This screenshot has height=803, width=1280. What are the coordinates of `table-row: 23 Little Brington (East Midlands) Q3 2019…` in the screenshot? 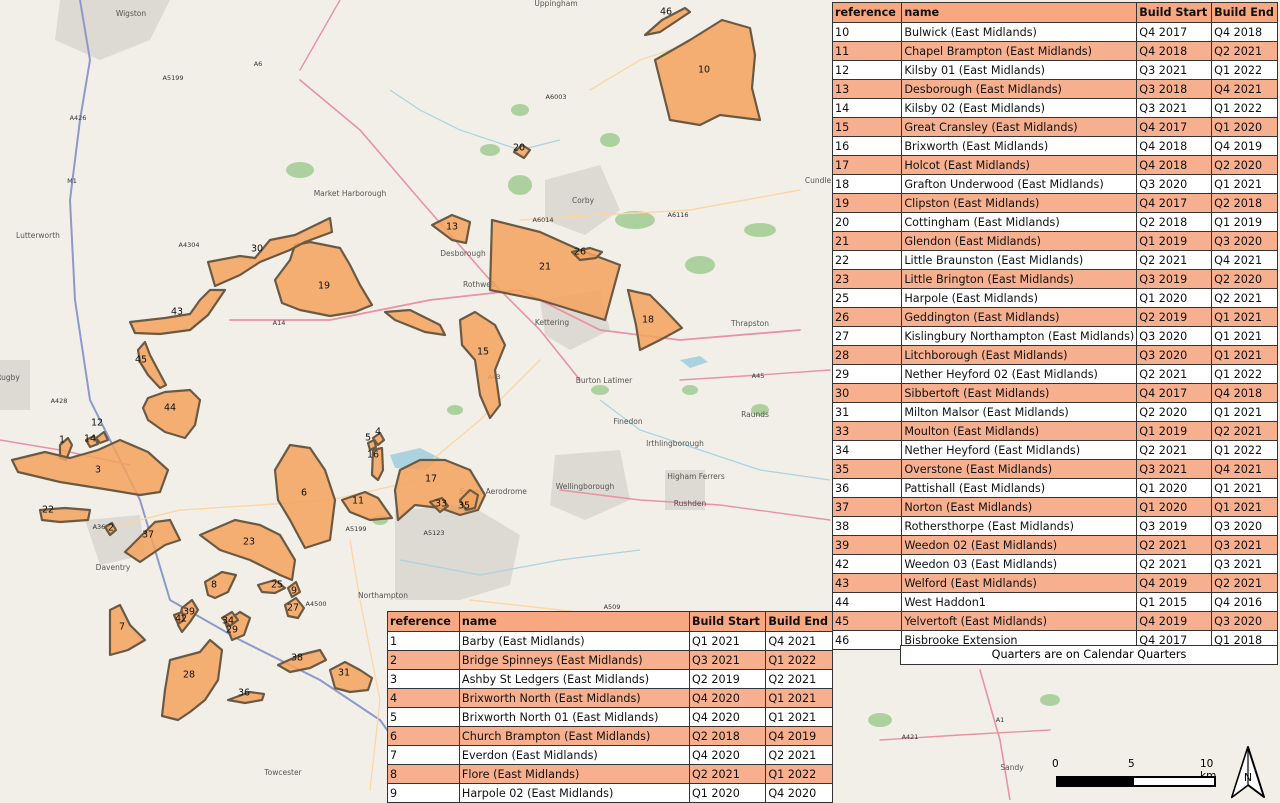 It's located at (1054, 279).